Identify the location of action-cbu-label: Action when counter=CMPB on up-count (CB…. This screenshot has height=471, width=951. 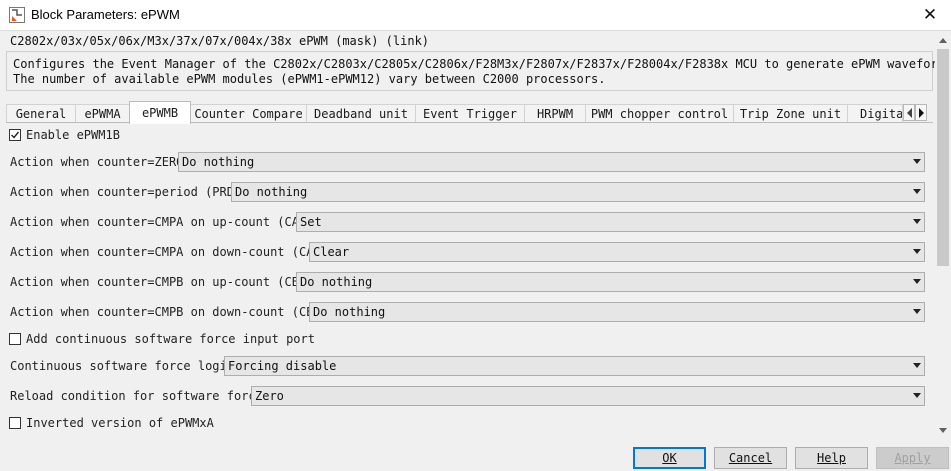
(165, 282).